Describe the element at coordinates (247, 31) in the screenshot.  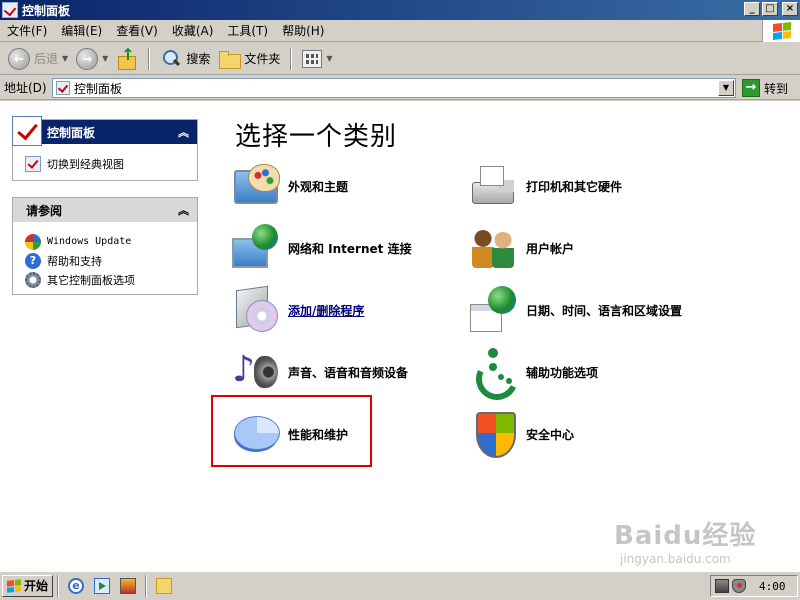
I see `menu-tools: 工具(T)` at that location.